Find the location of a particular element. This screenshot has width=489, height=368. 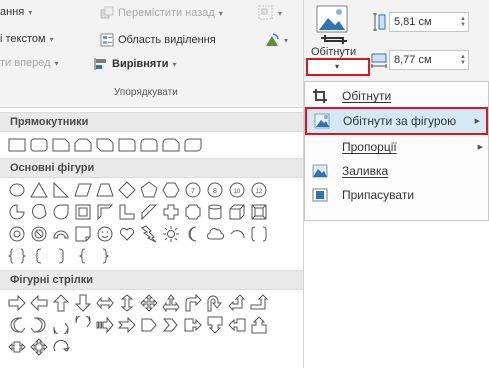

notched-right-arrow-shape-icon is located at coordinates (127, 325).